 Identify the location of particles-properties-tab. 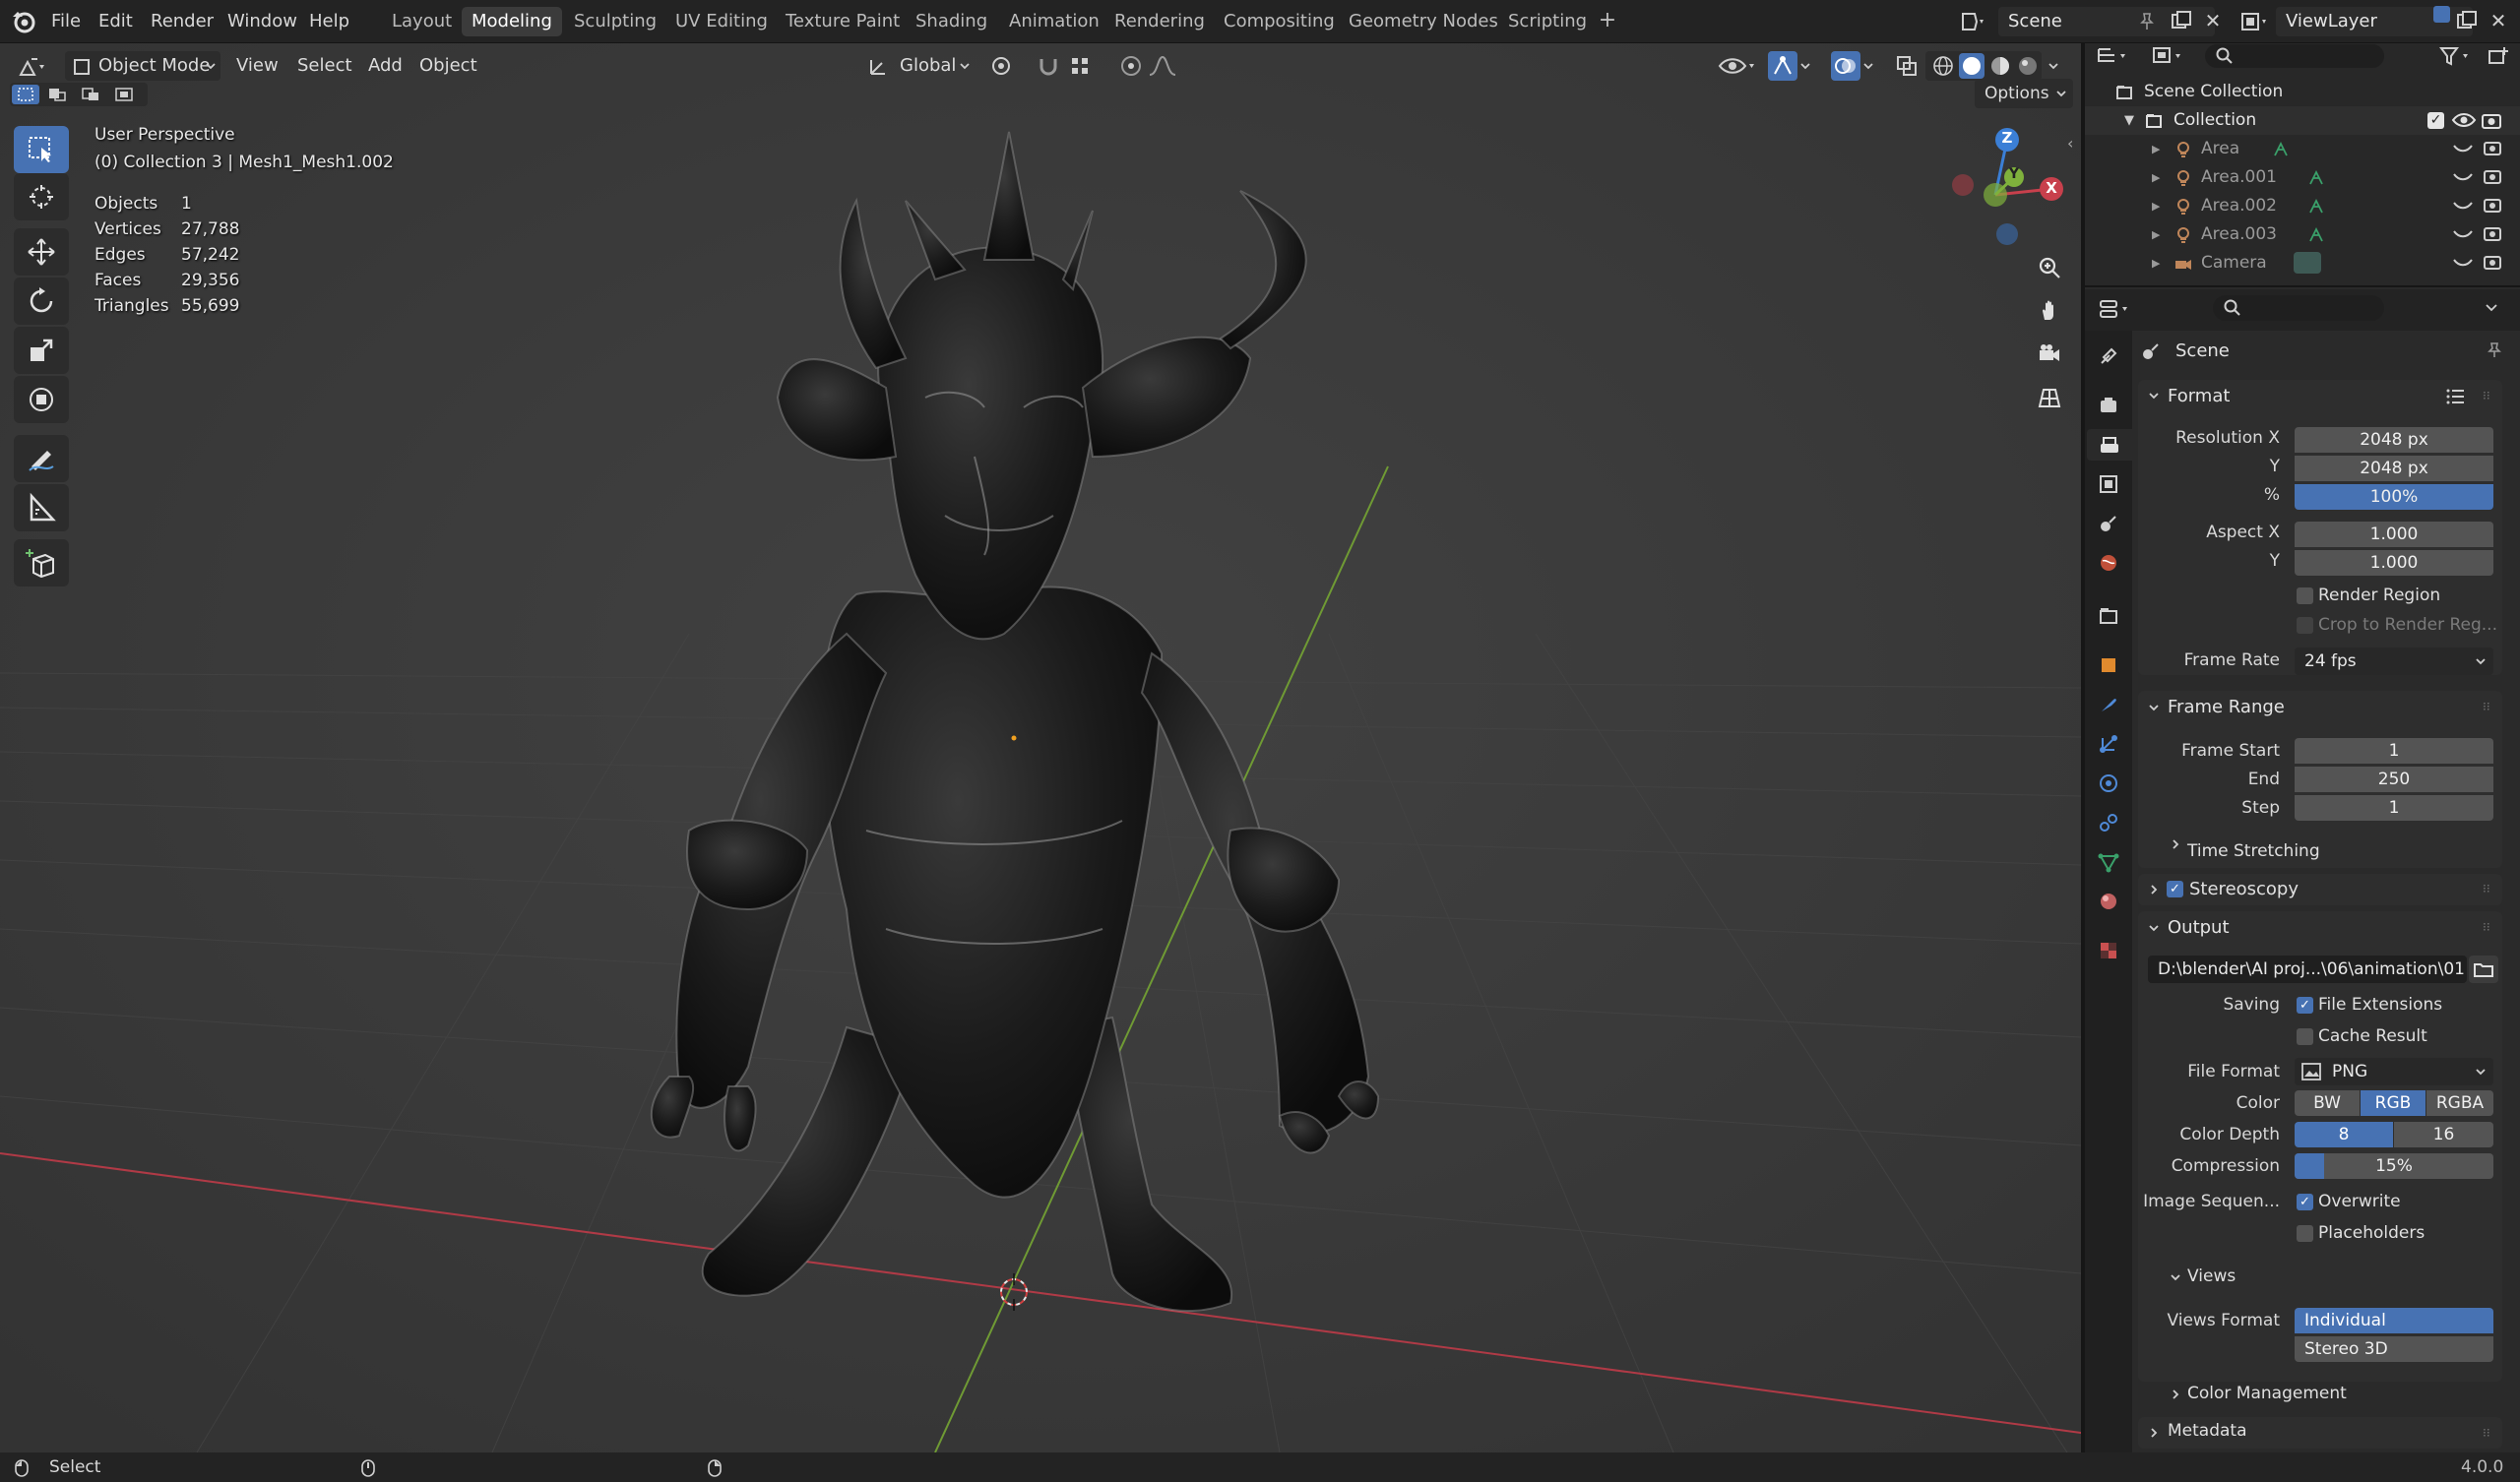
(2108, 744).